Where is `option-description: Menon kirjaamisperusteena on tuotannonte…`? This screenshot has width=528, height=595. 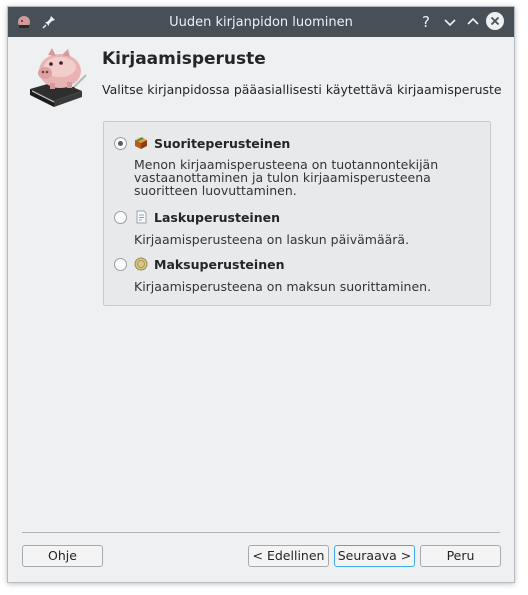
option-description: Menon kirjaamisperusteena on tuotannonte… is located at coordinates (286, 177).